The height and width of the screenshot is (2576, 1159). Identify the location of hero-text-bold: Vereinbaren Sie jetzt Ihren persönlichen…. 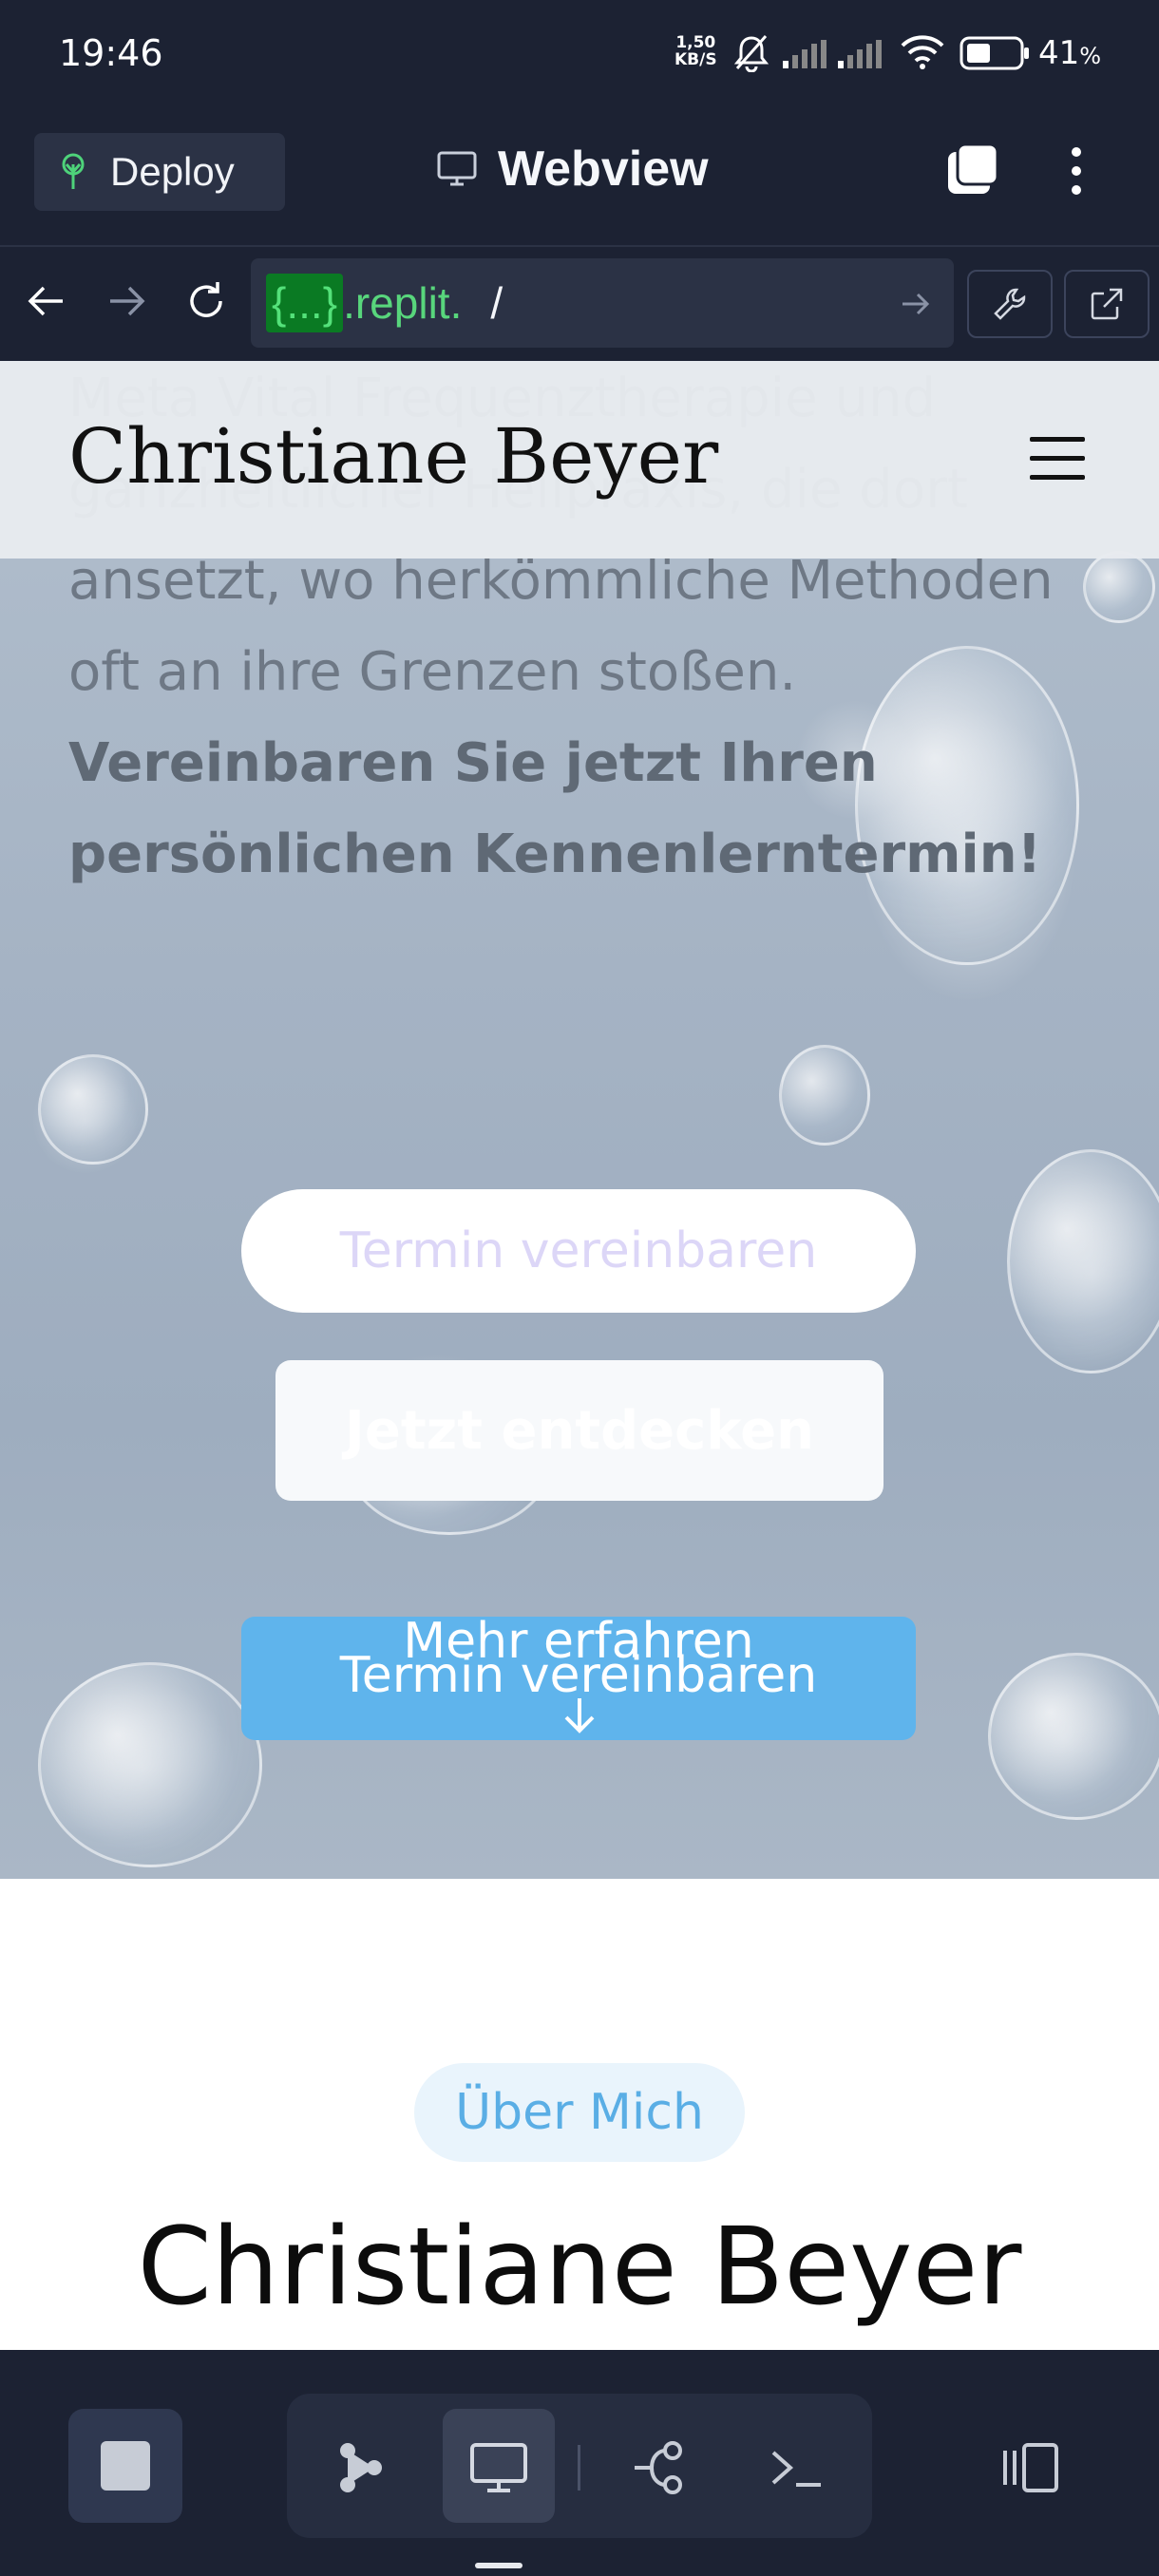
(555, 808).